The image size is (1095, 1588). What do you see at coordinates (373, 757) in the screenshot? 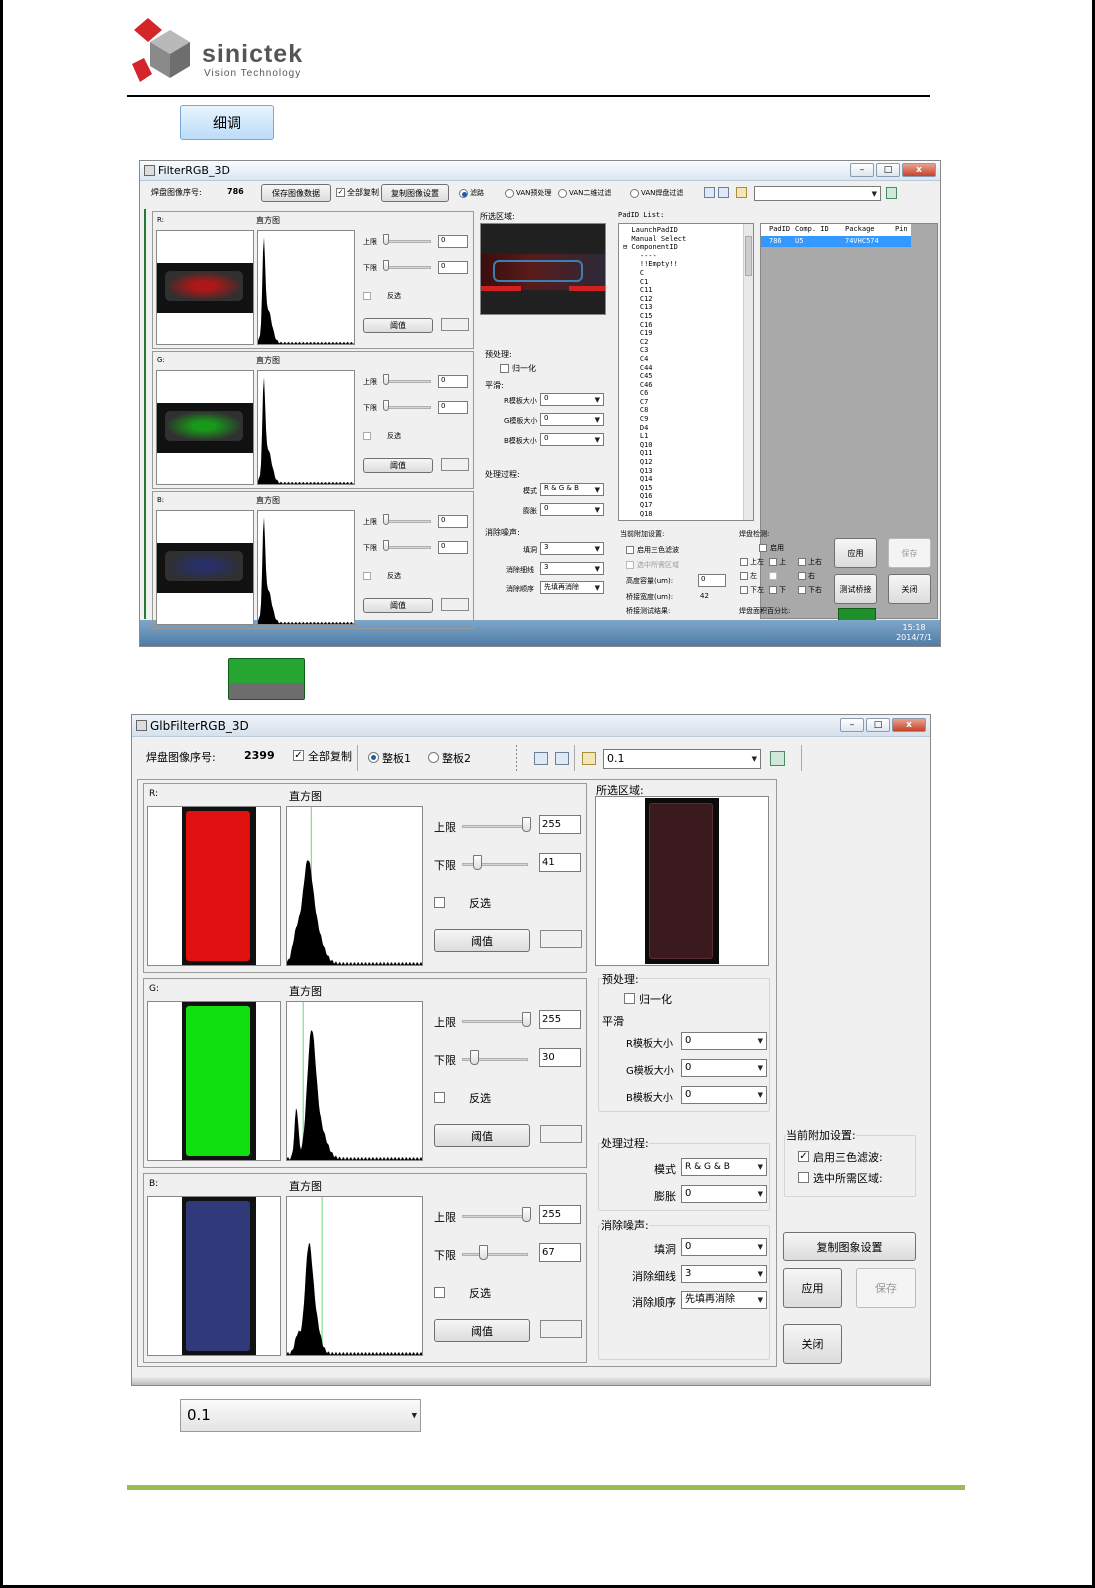
I see `radio-board1` at bounding box center [373, 757].